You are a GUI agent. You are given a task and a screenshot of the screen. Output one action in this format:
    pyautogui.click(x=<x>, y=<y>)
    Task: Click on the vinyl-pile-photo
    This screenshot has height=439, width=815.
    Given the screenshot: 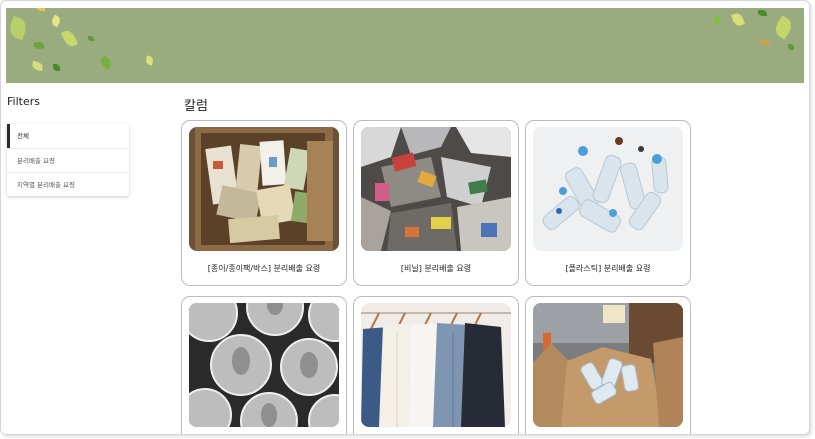 What is the action you would take?
    pyautogui.click(x=436, y=189)
    